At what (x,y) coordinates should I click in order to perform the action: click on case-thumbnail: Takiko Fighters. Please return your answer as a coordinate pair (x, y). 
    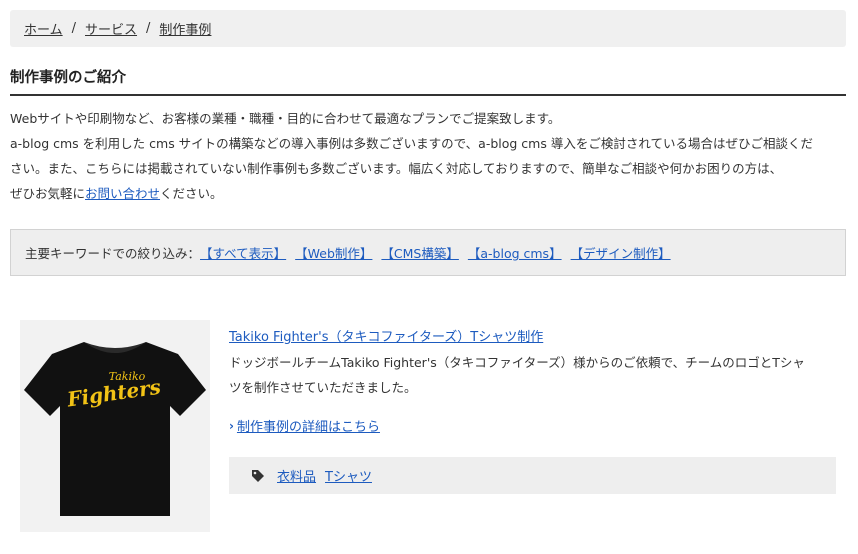
    Looking at the image, I should click on (115, 426).